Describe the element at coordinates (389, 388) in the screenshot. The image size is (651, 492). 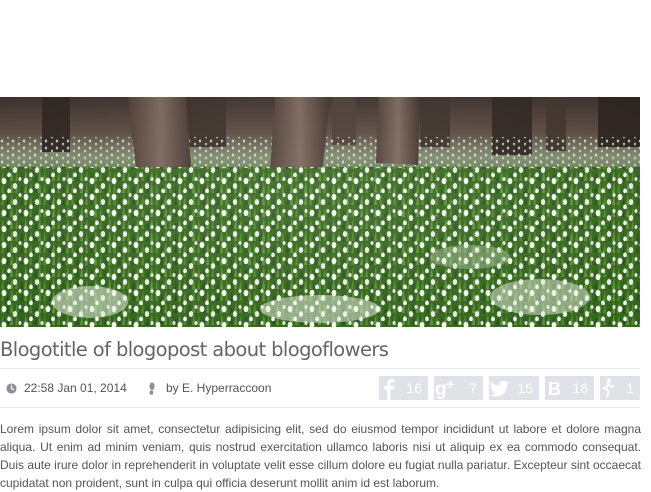
I see `facebook-icon` at that location.